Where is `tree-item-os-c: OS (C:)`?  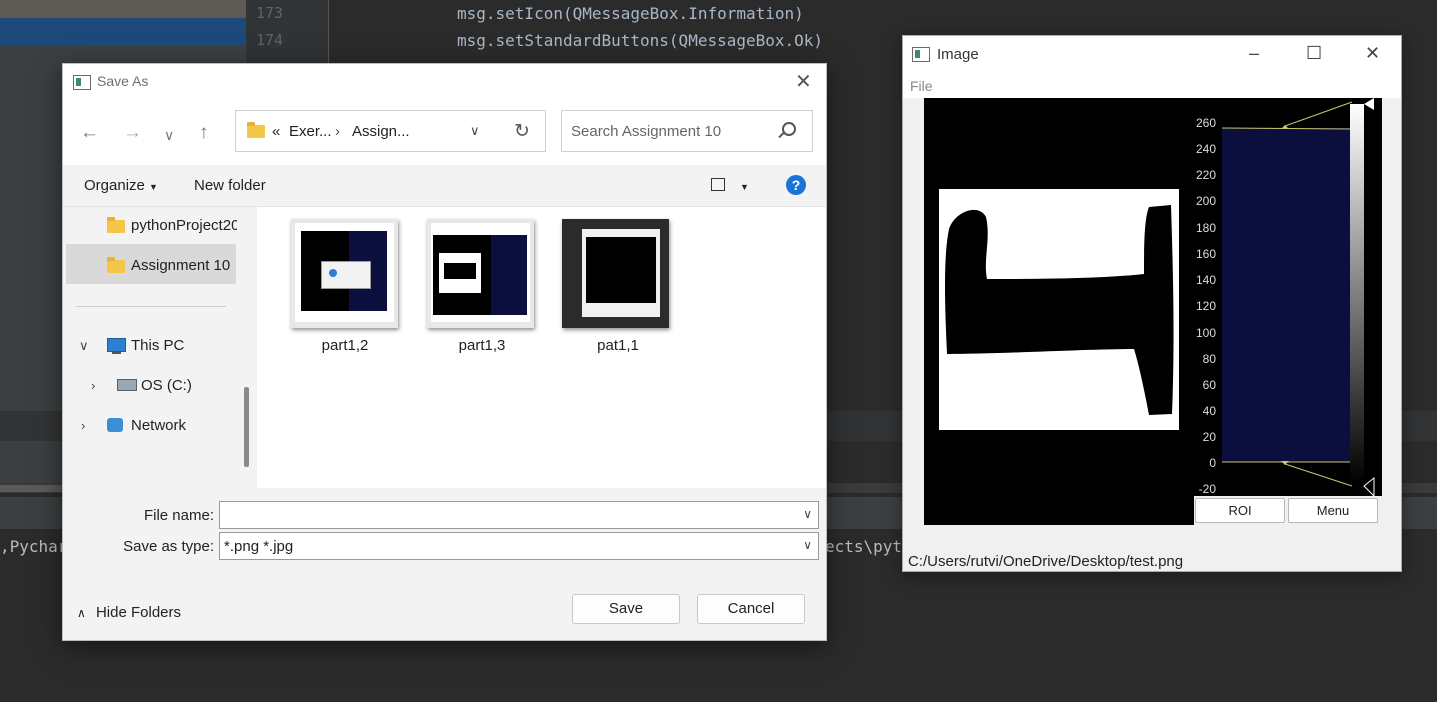
tree-item-os-c: OS (C:) is located at coordinates (166, 385).